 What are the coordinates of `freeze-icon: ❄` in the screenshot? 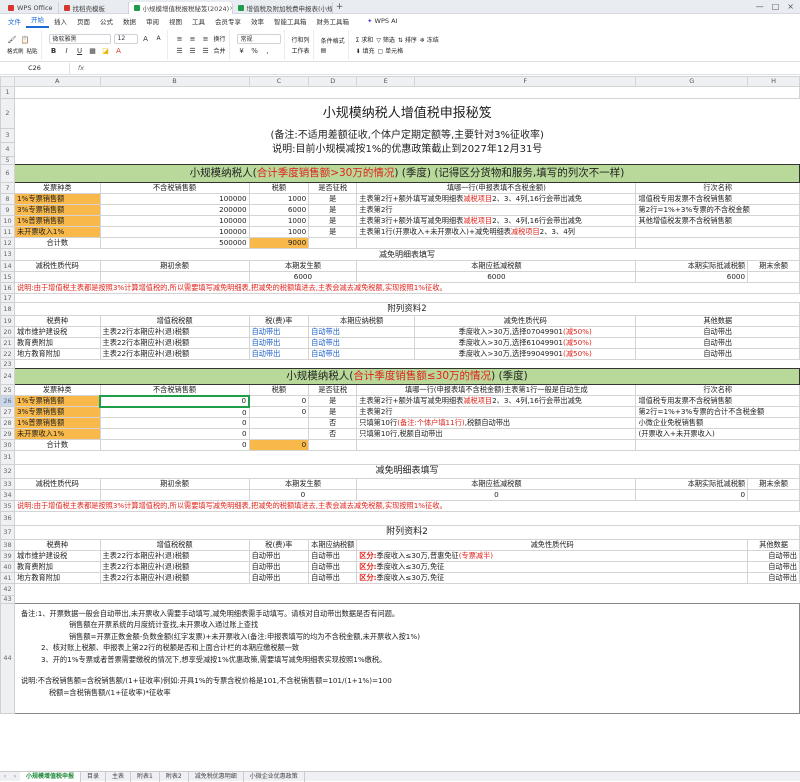 It's located at (422, 40).